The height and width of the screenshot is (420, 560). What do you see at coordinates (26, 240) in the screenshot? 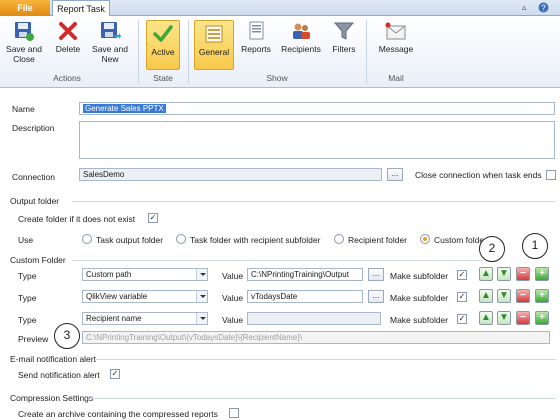
I see `use-label: Use` at bounding box center [26, 240].